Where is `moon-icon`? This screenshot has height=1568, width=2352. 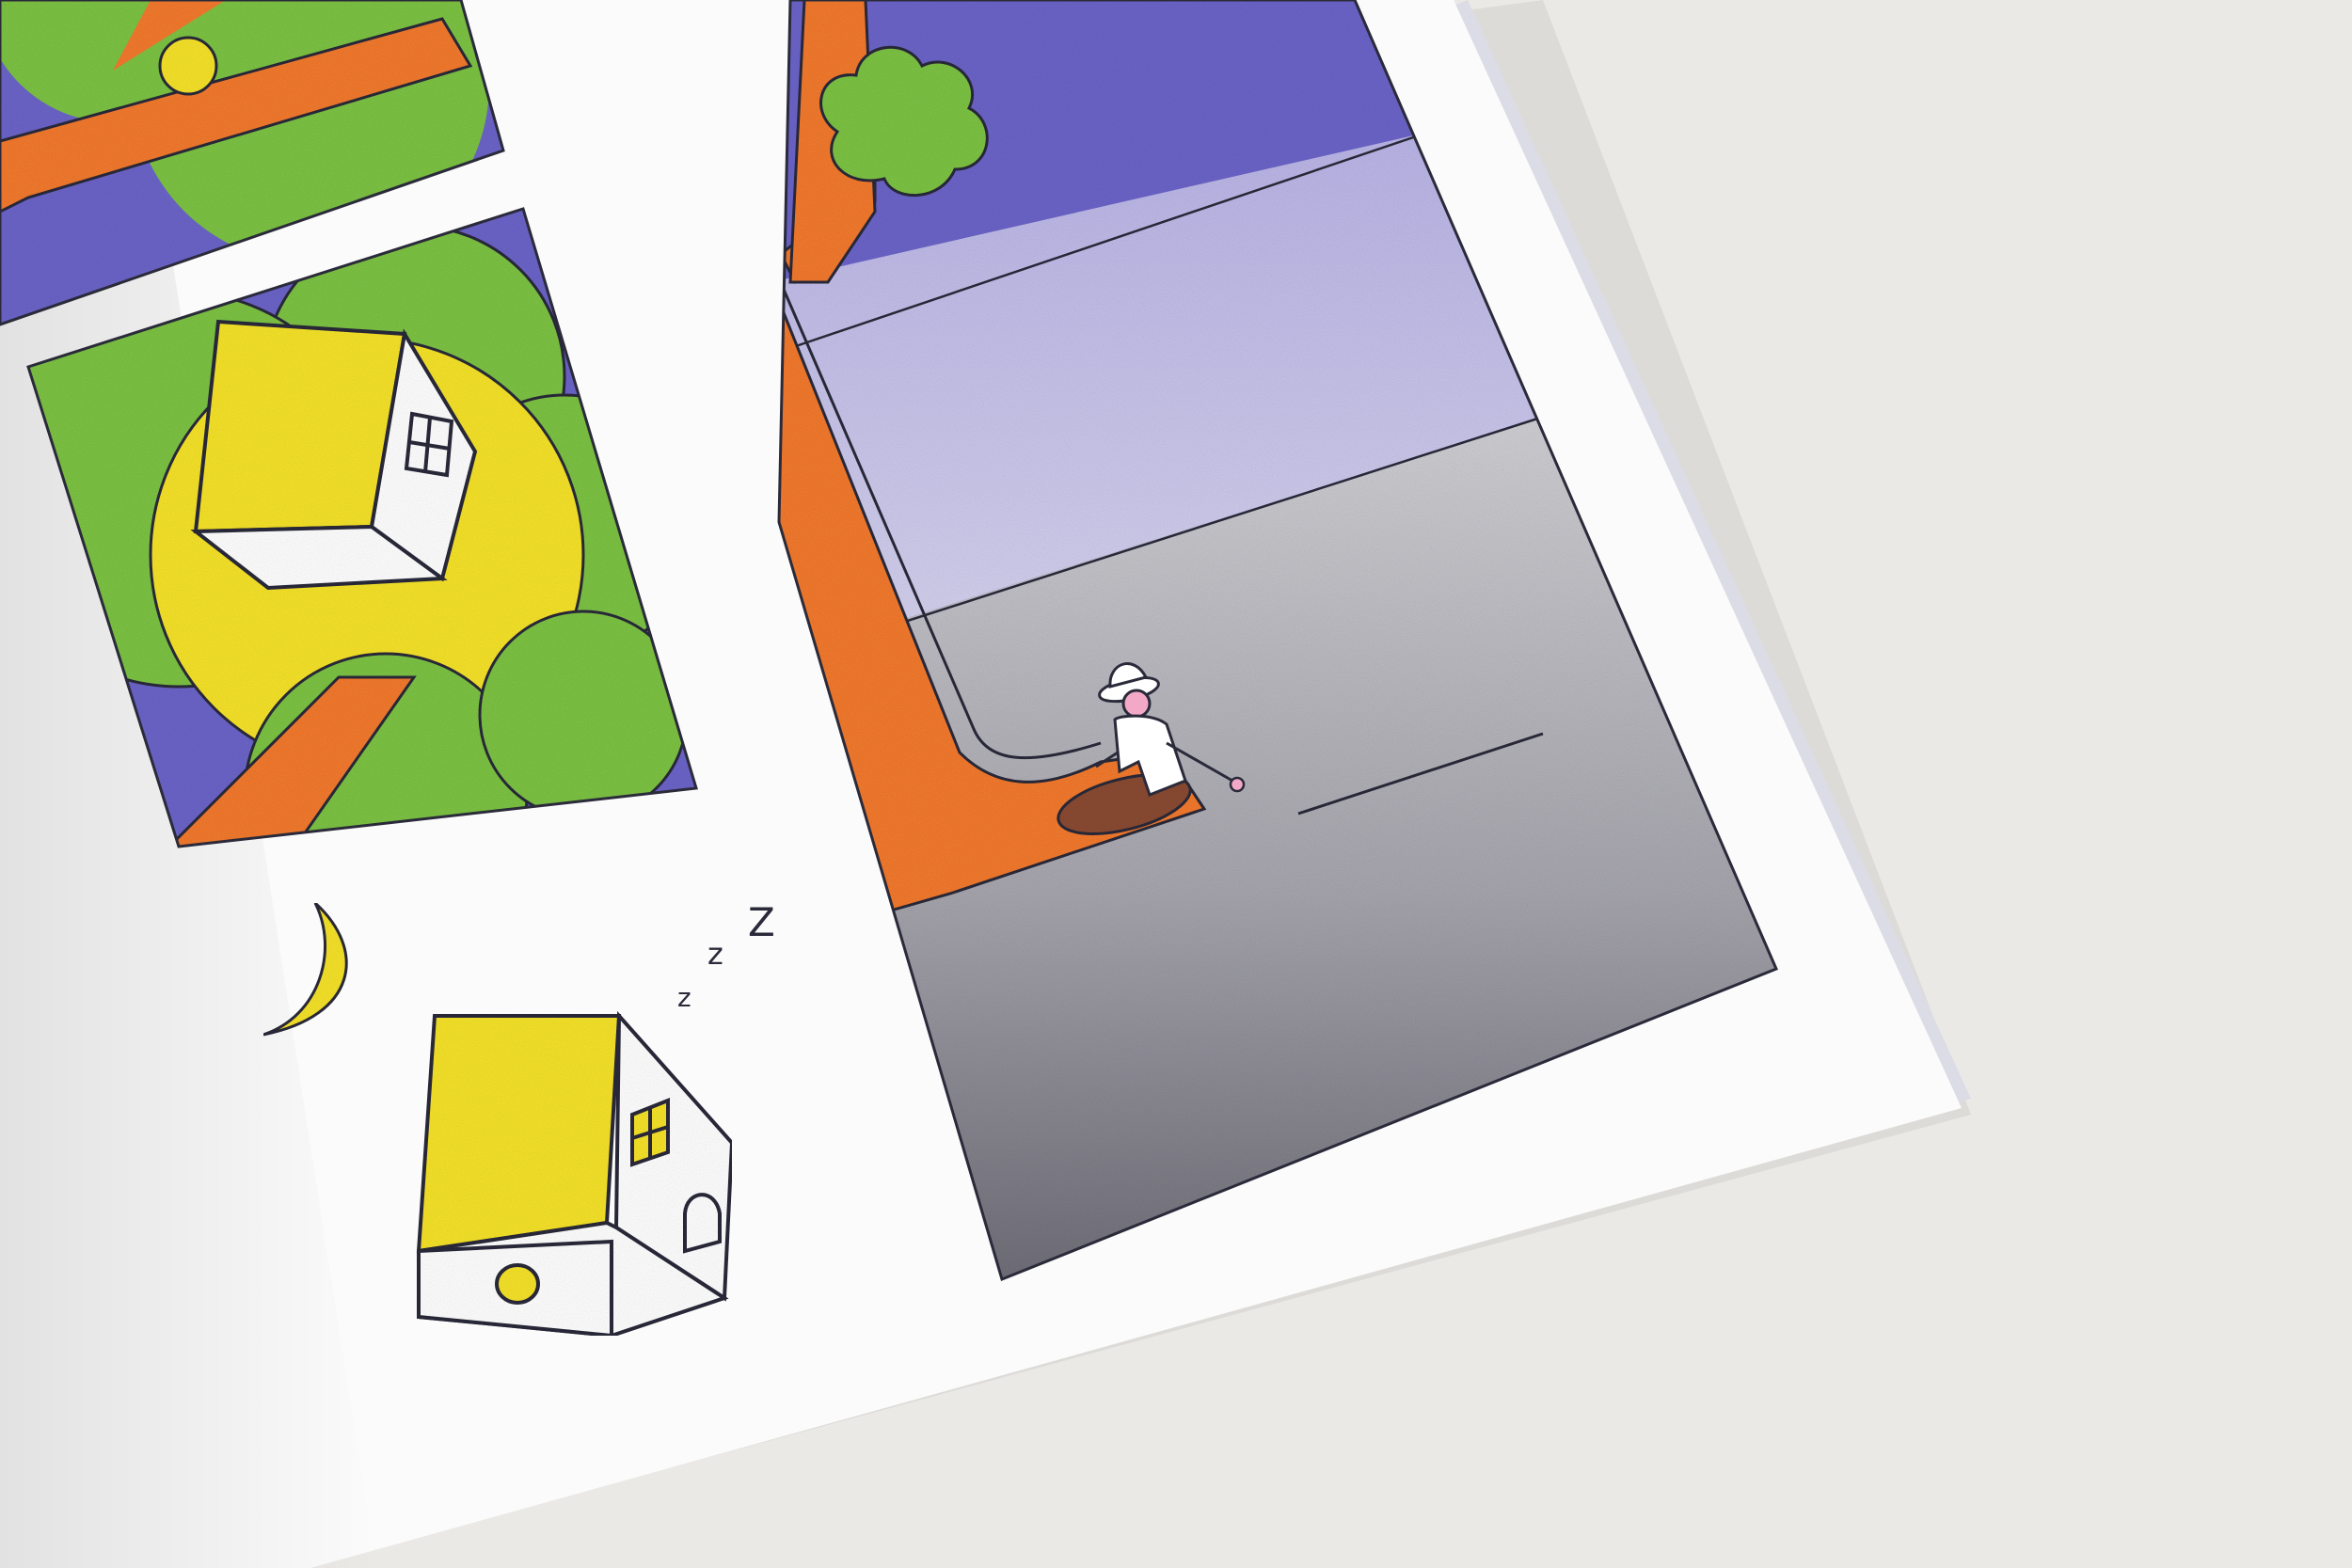 moon-icon is located at coordinates (188, 66).